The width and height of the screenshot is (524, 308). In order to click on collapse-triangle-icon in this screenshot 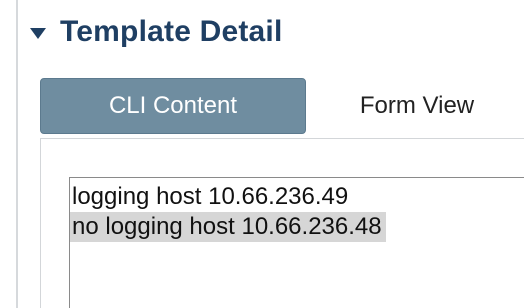, I will do `click(38, 33)`.